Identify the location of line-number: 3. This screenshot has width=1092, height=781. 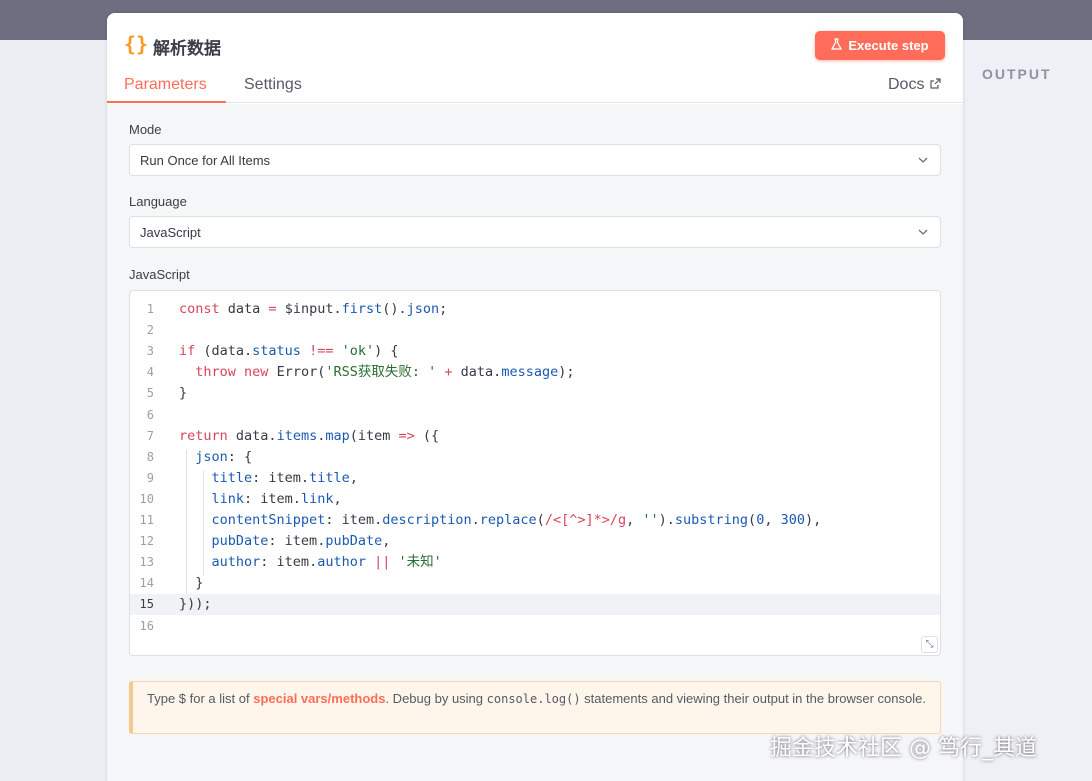
(150, 351).